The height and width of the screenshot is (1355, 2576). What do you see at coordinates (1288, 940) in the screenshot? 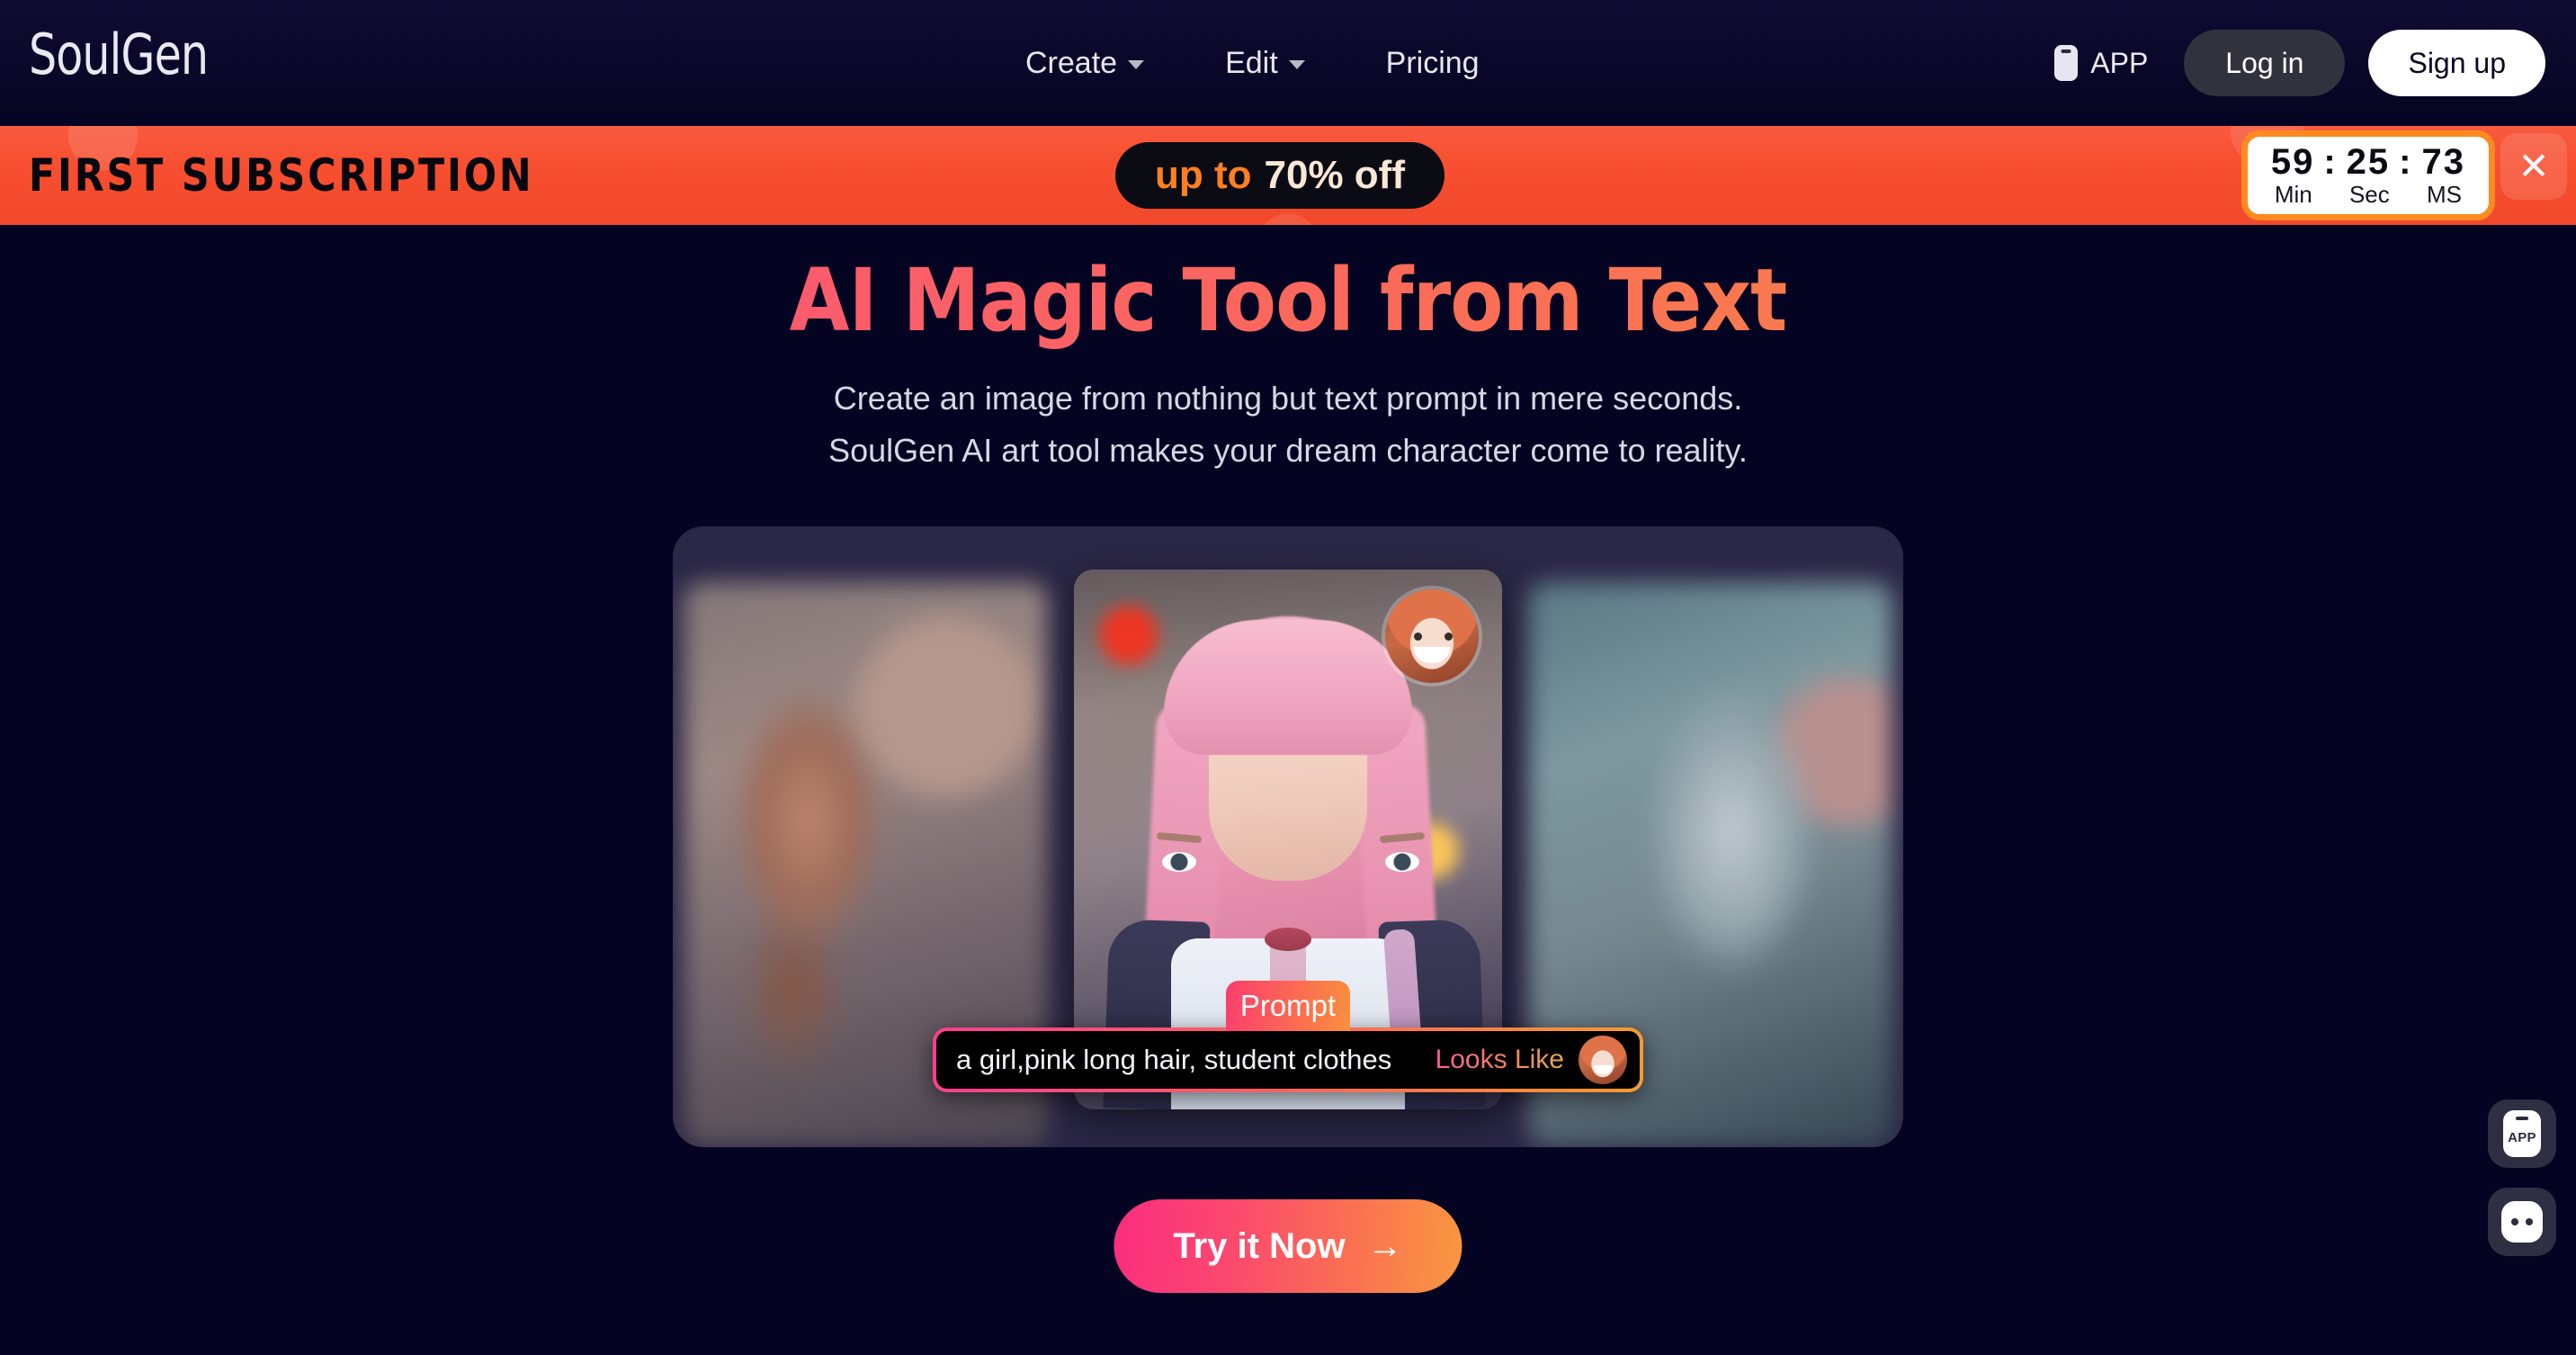
I see `character-lips` at bounding box center [1288, 940].